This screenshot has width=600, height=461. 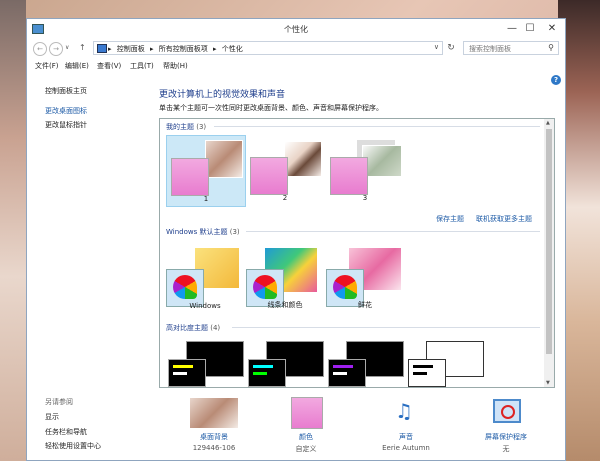 I want to click on wallpaper-left, so click(x=13, y=230).